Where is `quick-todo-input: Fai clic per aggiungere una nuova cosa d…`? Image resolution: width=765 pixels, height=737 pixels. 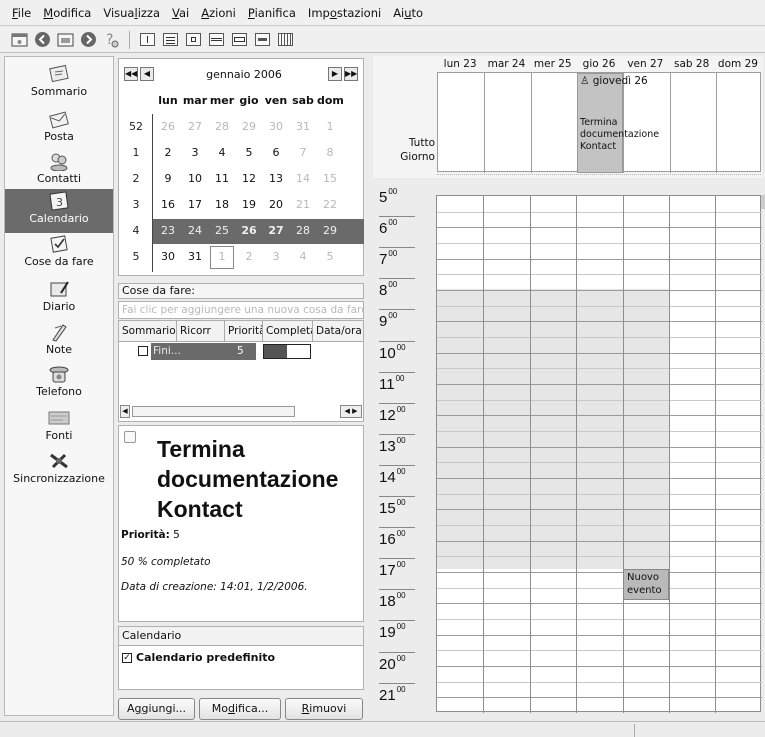
quick-todo-input: Fai clic per aggiungere una nuova cosa d… is located at coordinates (241, 310).